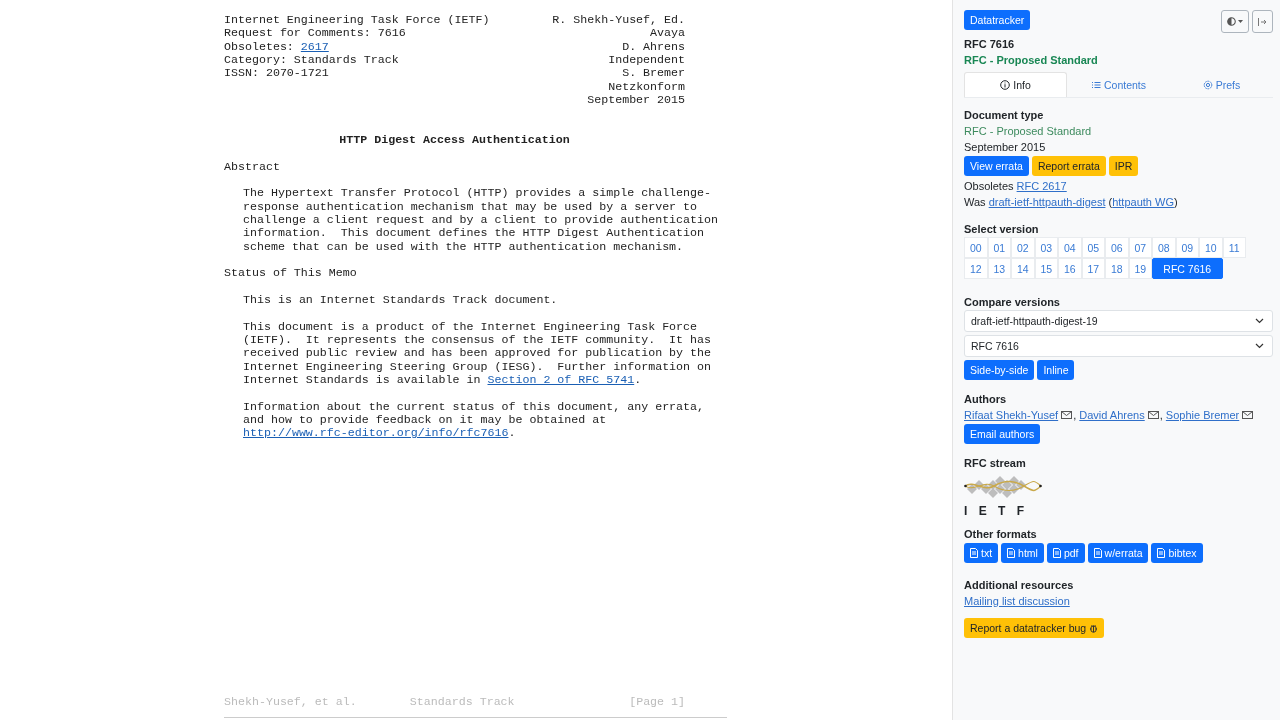  Describe the element at coordinates (1202, 415) in the screenshot. I see `author-link: Sophie Bremer` at that location.